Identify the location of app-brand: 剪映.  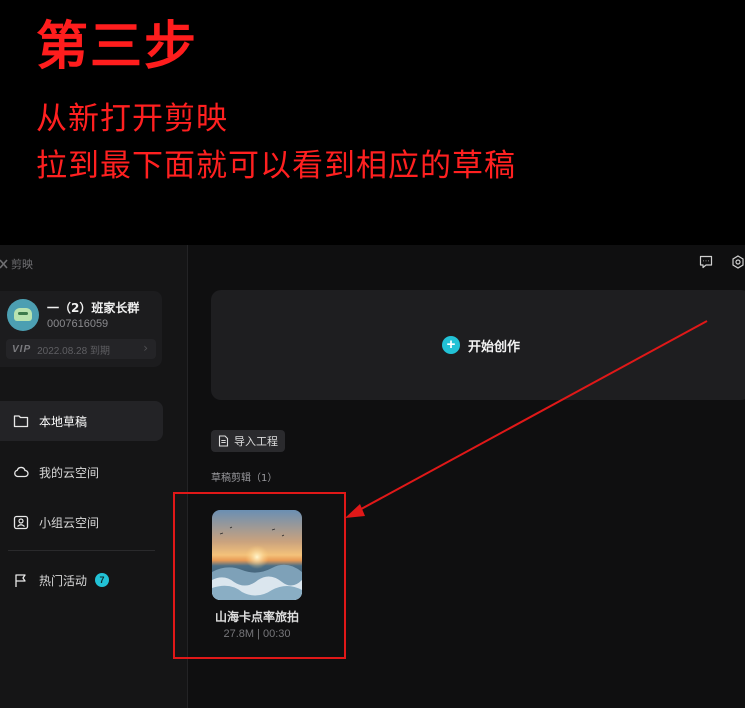
(16, 264).